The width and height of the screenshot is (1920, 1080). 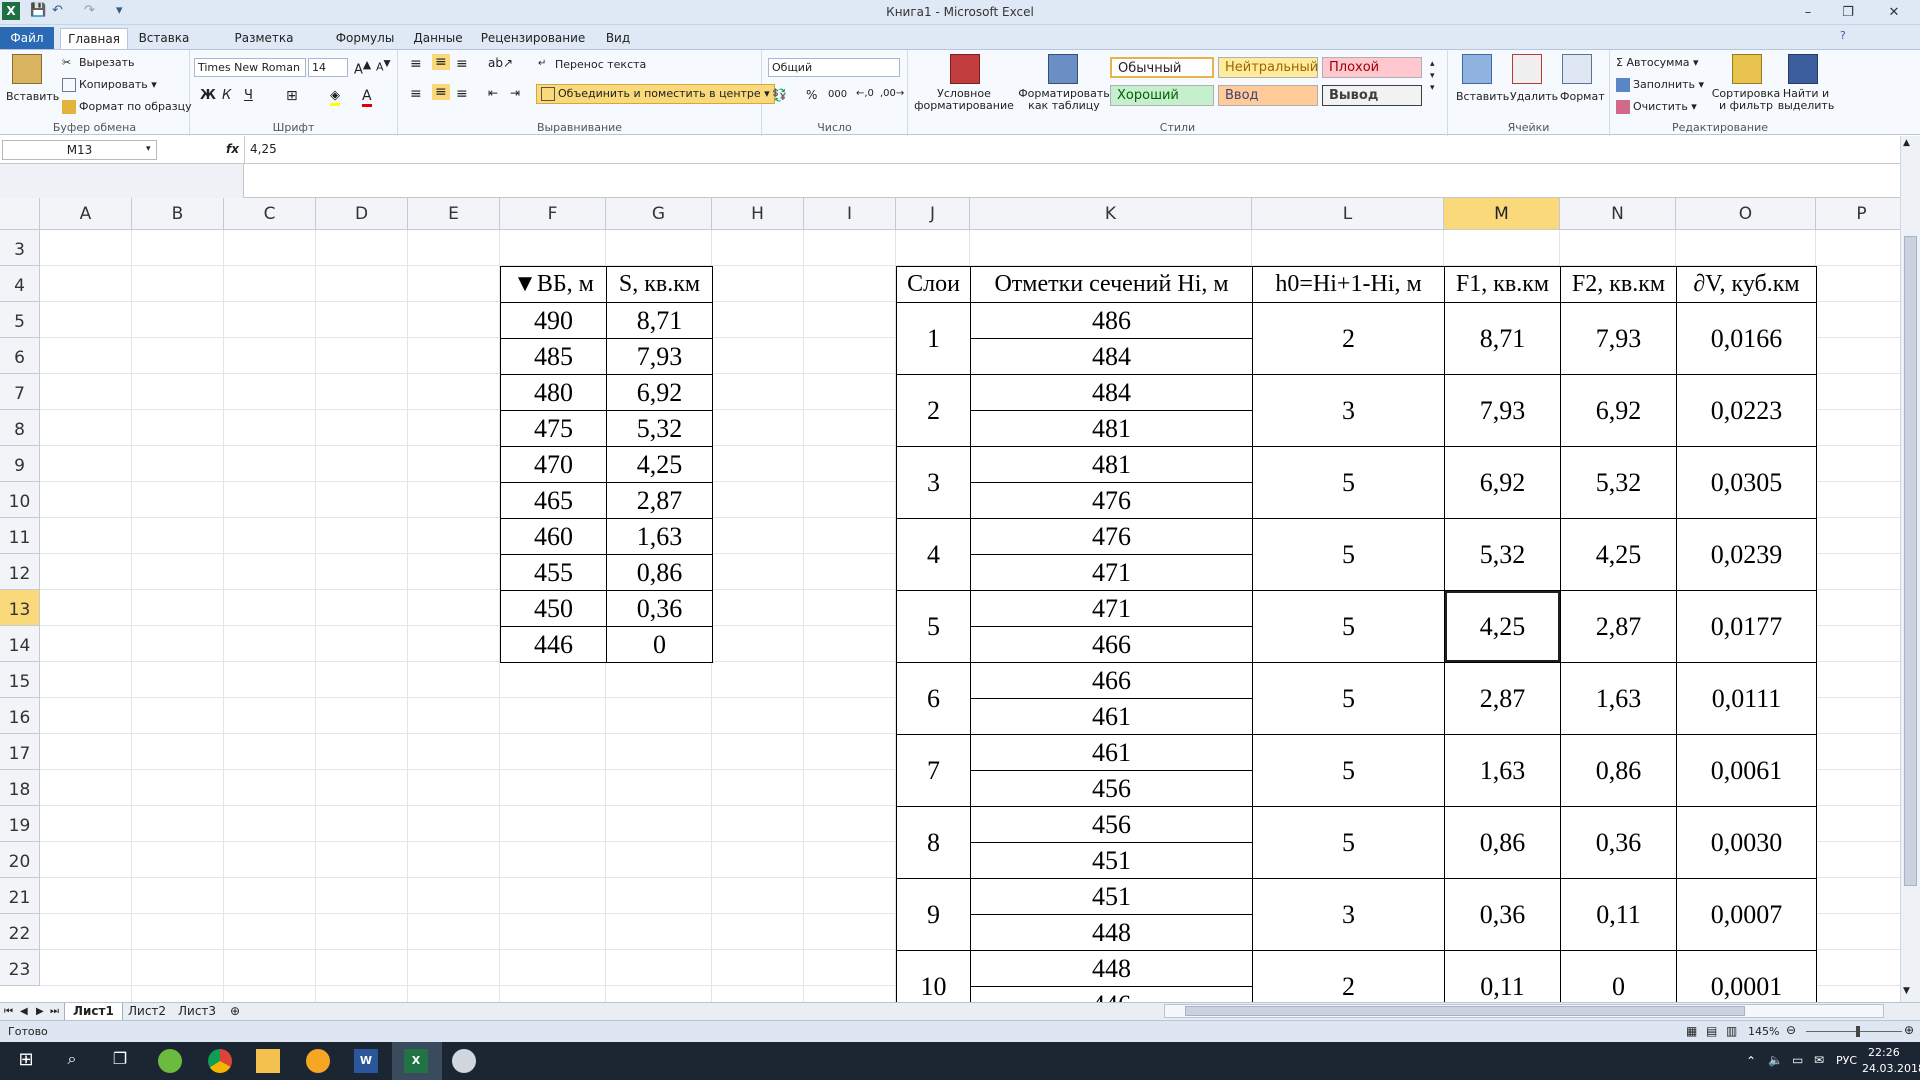 What do you see at coordinates (1111, 680) in the screenshot?
I see `table2-cell-mark-top: 466` at bounding box center [1111, 680].